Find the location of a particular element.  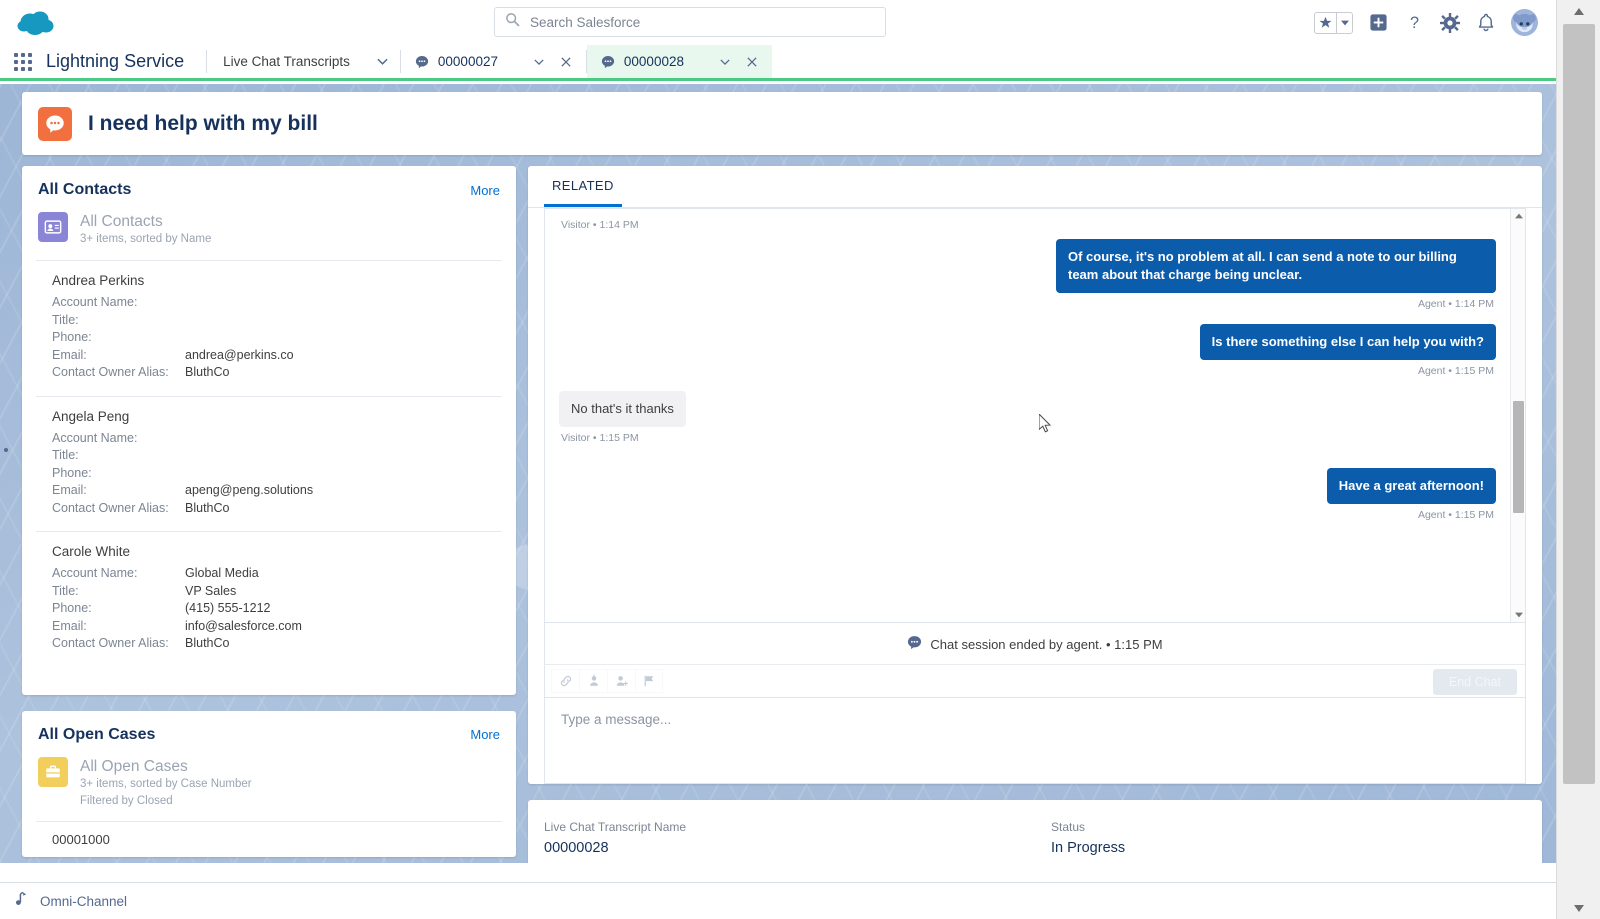

global-header: ? is located at coordinates (778, 22).